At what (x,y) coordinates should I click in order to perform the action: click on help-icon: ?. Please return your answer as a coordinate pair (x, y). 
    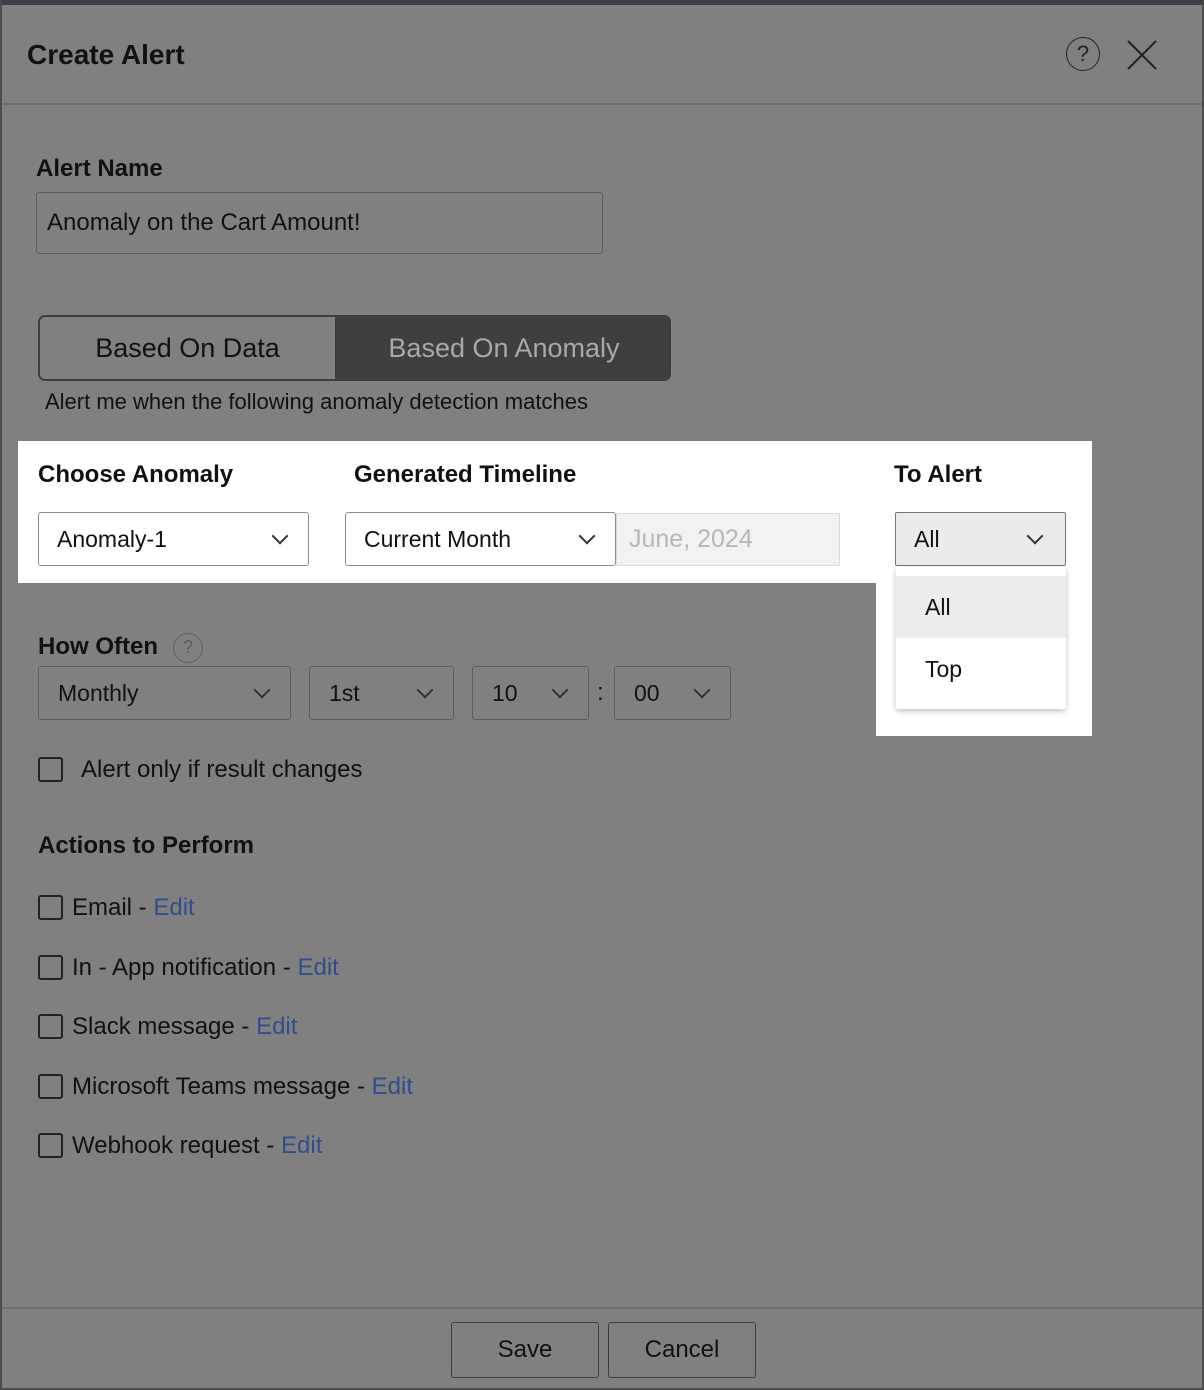
    Looking at the image, I should click on (1083, 54).